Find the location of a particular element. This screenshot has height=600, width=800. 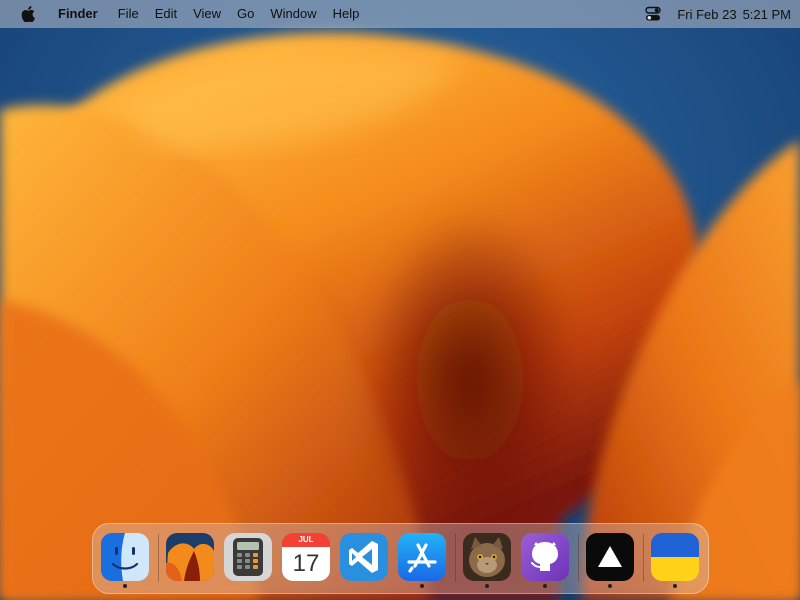

calendar-app-icon: JUL 17 is located at coordinates (306, 557).